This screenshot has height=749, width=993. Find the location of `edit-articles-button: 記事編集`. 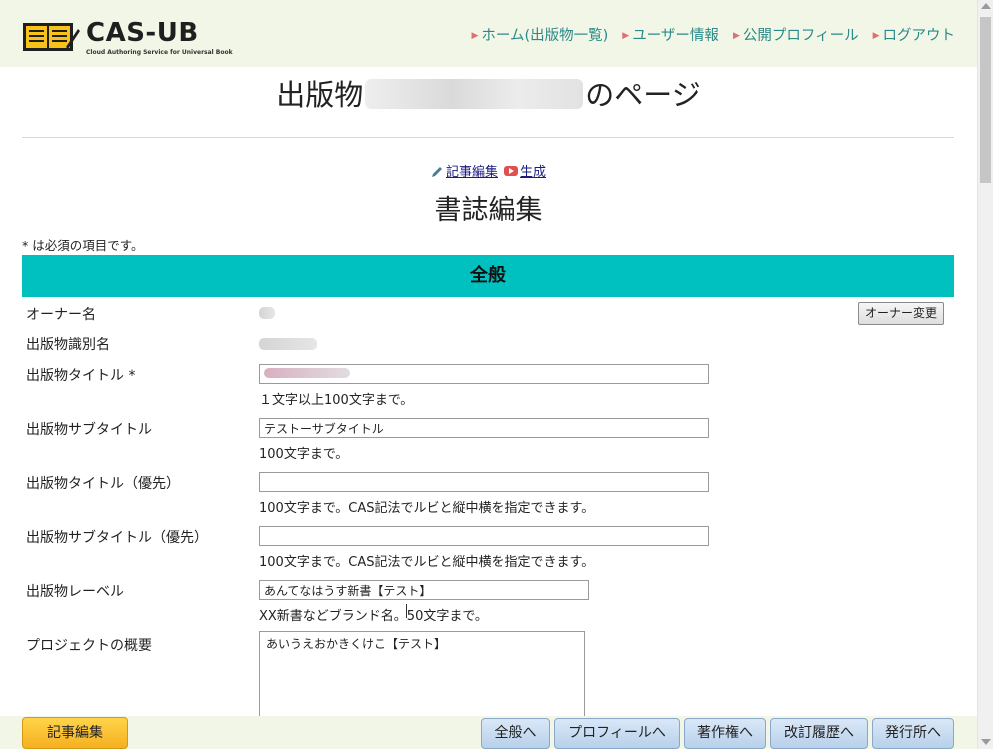

edit-articles-button: 記事編集 is located at coordinates (75, 733).